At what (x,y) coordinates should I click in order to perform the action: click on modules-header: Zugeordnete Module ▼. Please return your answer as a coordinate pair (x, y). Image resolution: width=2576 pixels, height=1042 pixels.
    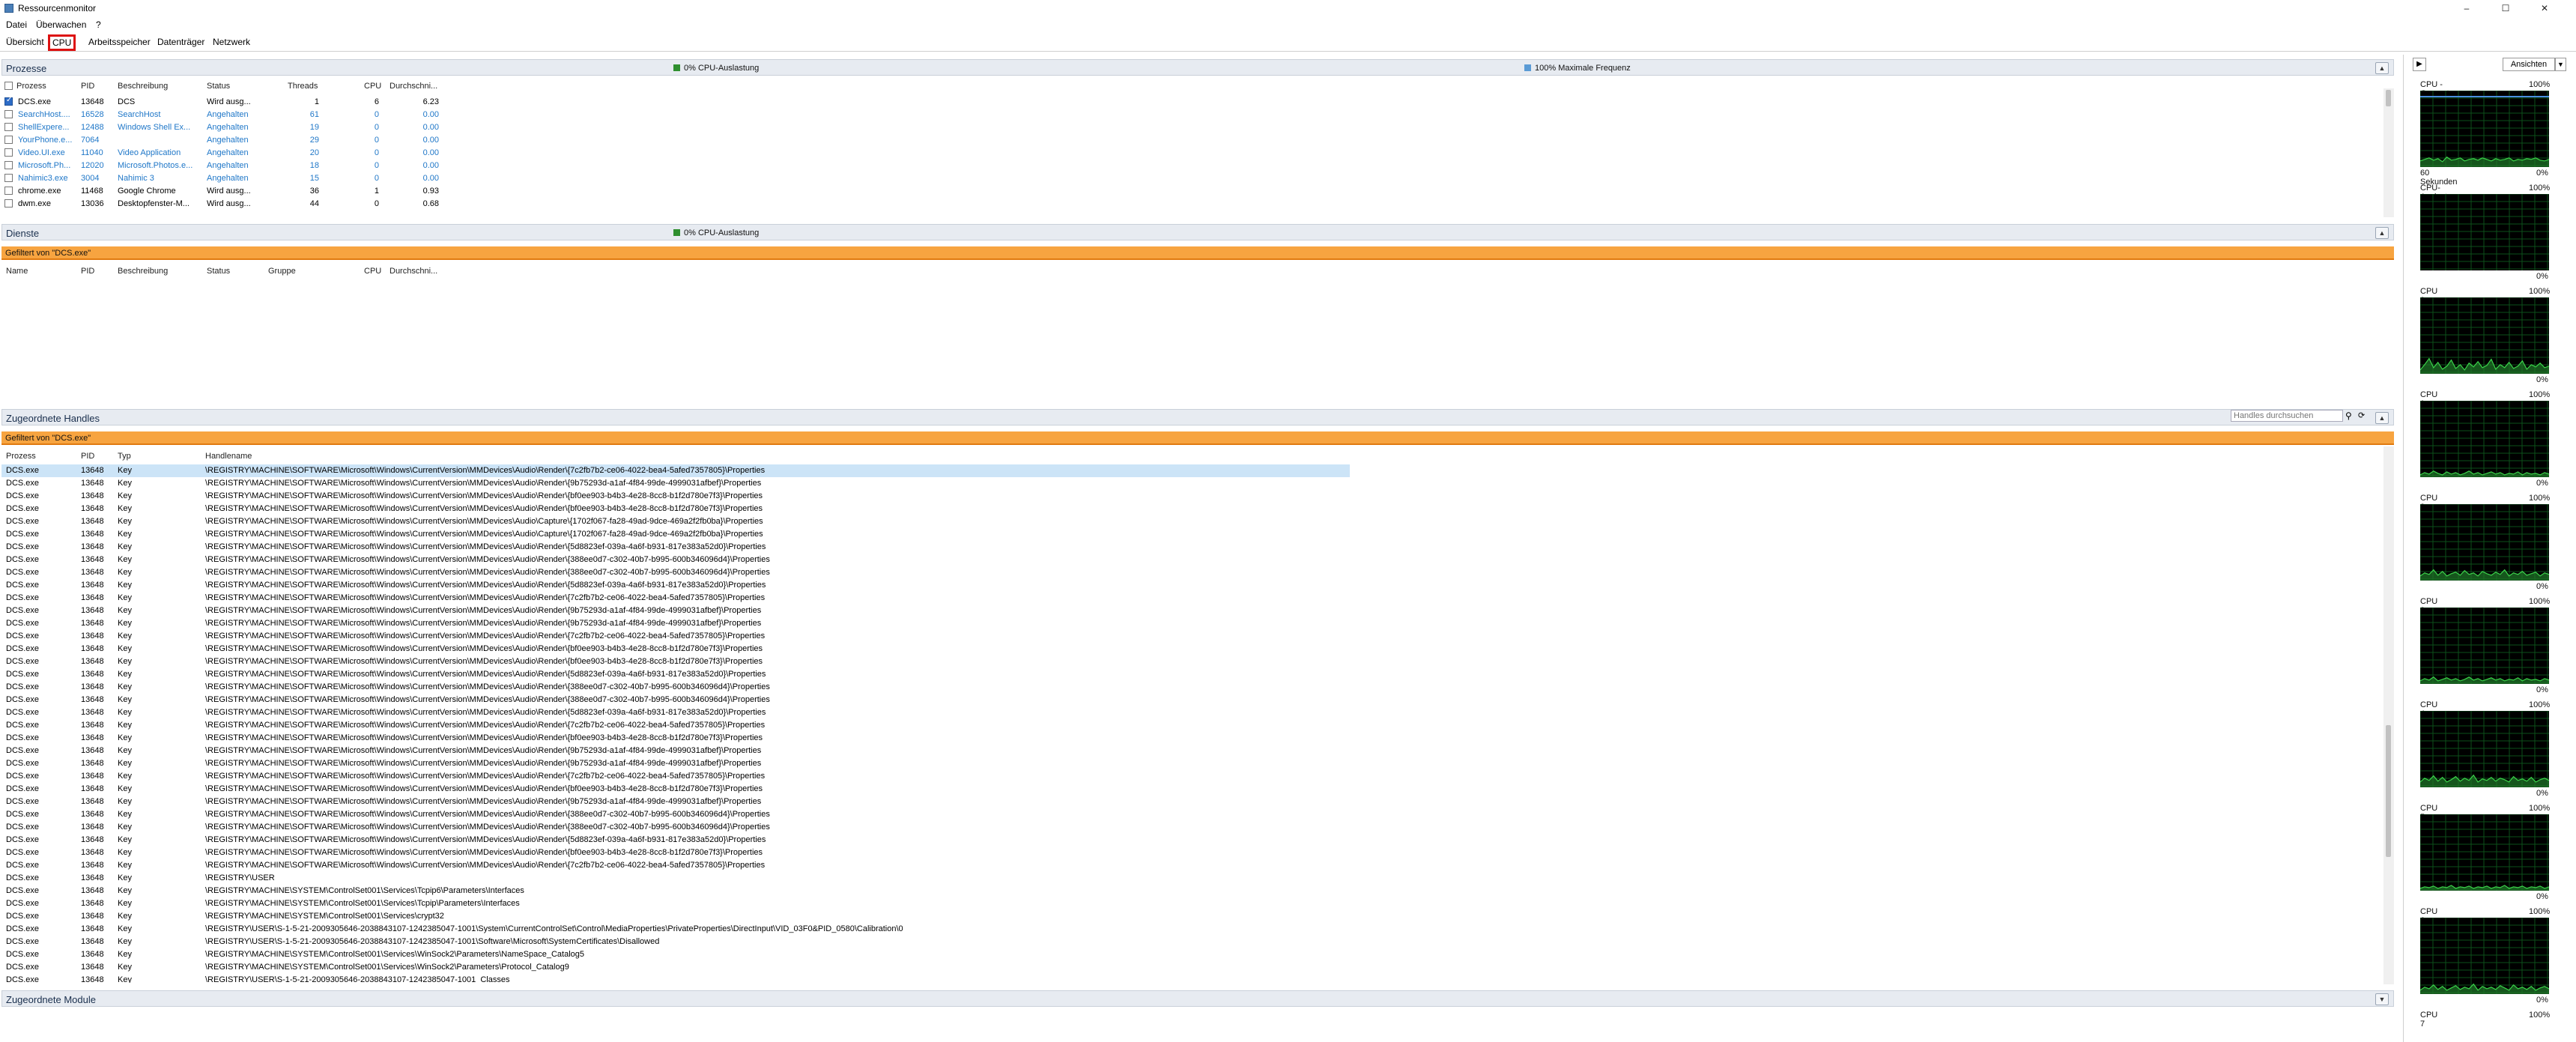
    Looking at the image, I should click on (1197, 998).